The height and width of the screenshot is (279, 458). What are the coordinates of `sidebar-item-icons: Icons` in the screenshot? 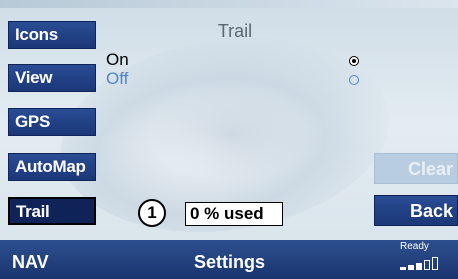 It's located at (52, 35).